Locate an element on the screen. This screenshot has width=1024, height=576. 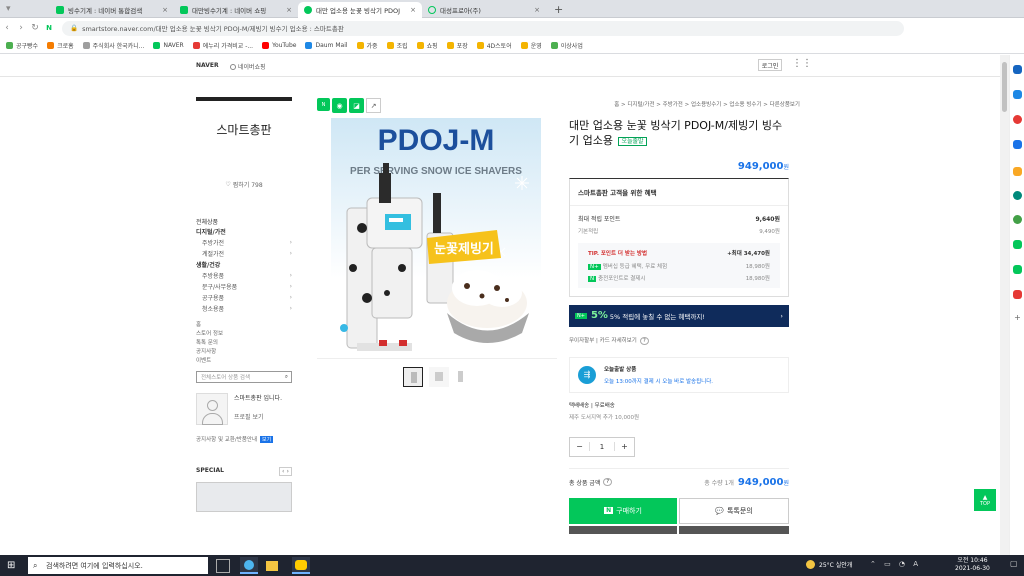
store-search-input: 전체스토어 상품 검색 ⌕ is located at coordinates (244, 377).